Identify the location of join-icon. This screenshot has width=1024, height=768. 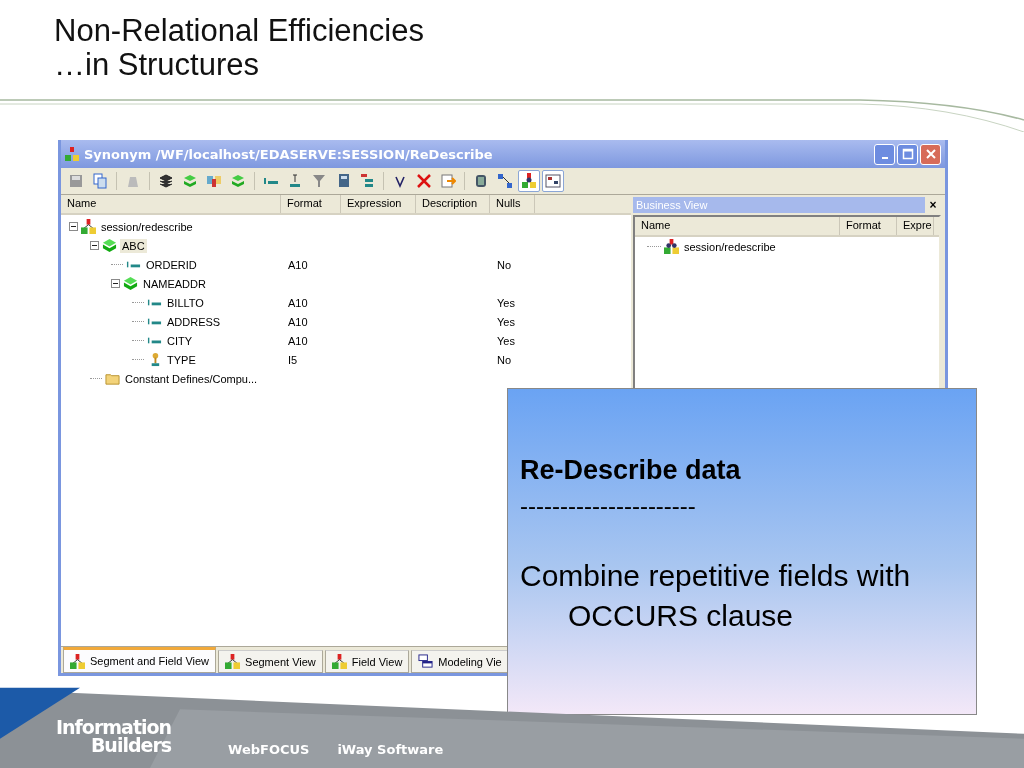
(214, 181).